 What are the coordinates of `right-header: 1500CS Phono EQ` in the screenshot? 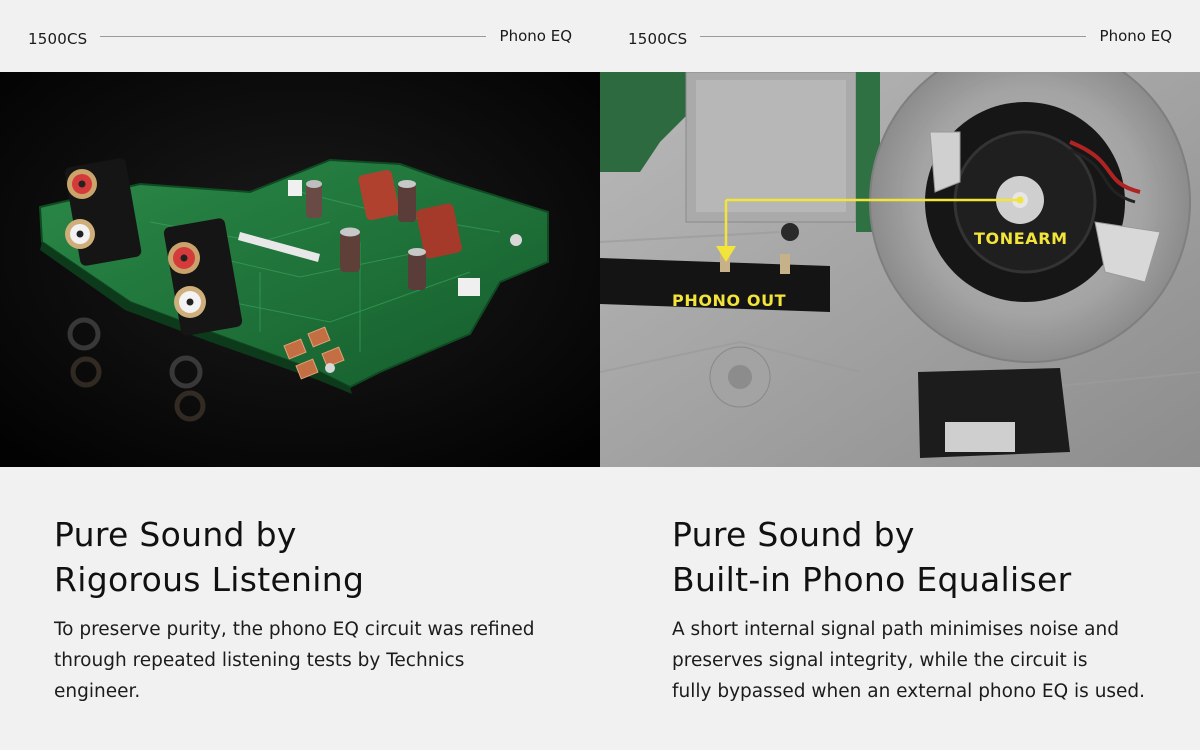 It's located at (900, 36).